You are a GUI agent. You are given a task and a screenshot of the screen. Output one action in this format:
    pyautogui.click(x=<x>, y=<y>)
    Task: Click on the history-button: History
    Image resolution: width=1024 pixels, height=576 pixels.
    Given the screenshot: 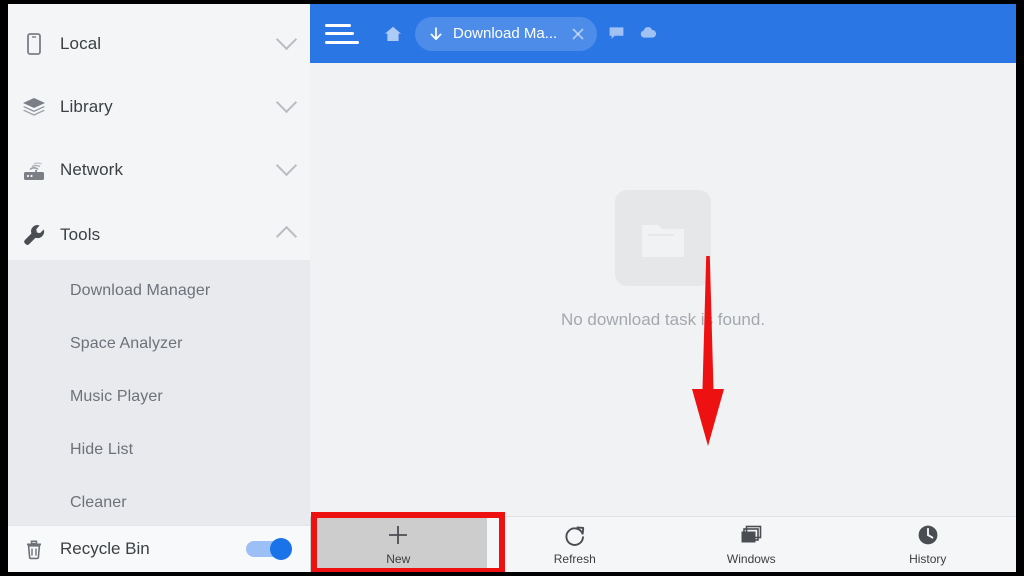 What is the action you would take?
    pyautogui.click(x=928, y=544)
    